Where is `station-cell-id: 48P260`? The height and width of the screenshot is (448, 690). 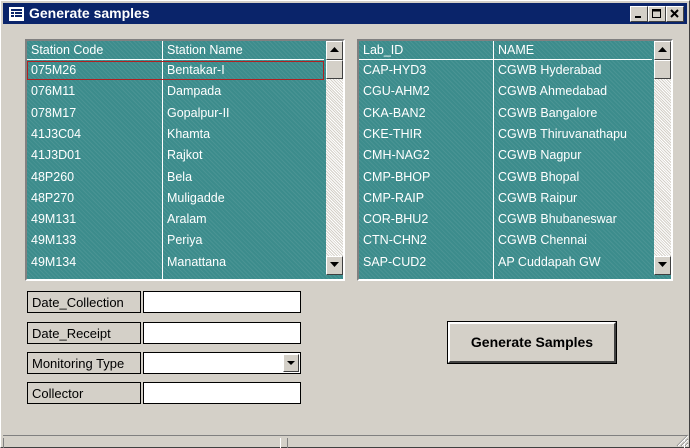 station-cell-id: 48P260 is located at coordinates (53, 176).